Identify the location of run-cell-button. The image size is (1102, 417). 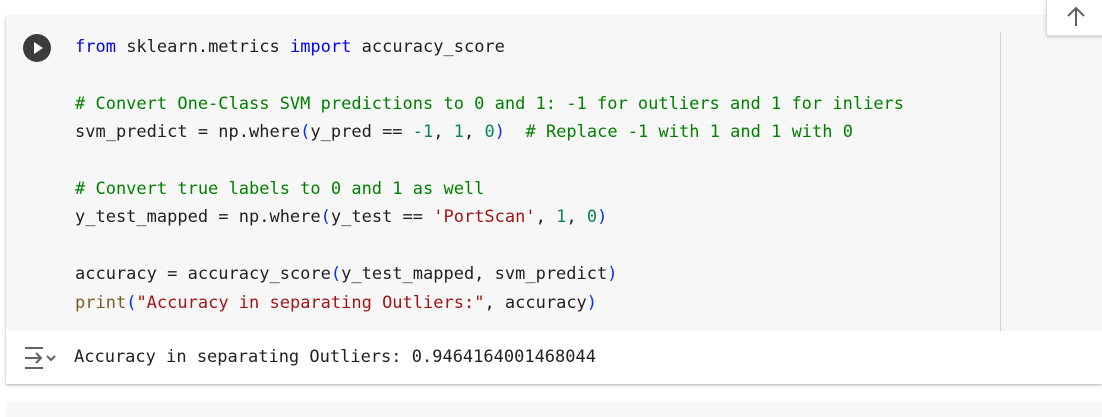
(37, 48).